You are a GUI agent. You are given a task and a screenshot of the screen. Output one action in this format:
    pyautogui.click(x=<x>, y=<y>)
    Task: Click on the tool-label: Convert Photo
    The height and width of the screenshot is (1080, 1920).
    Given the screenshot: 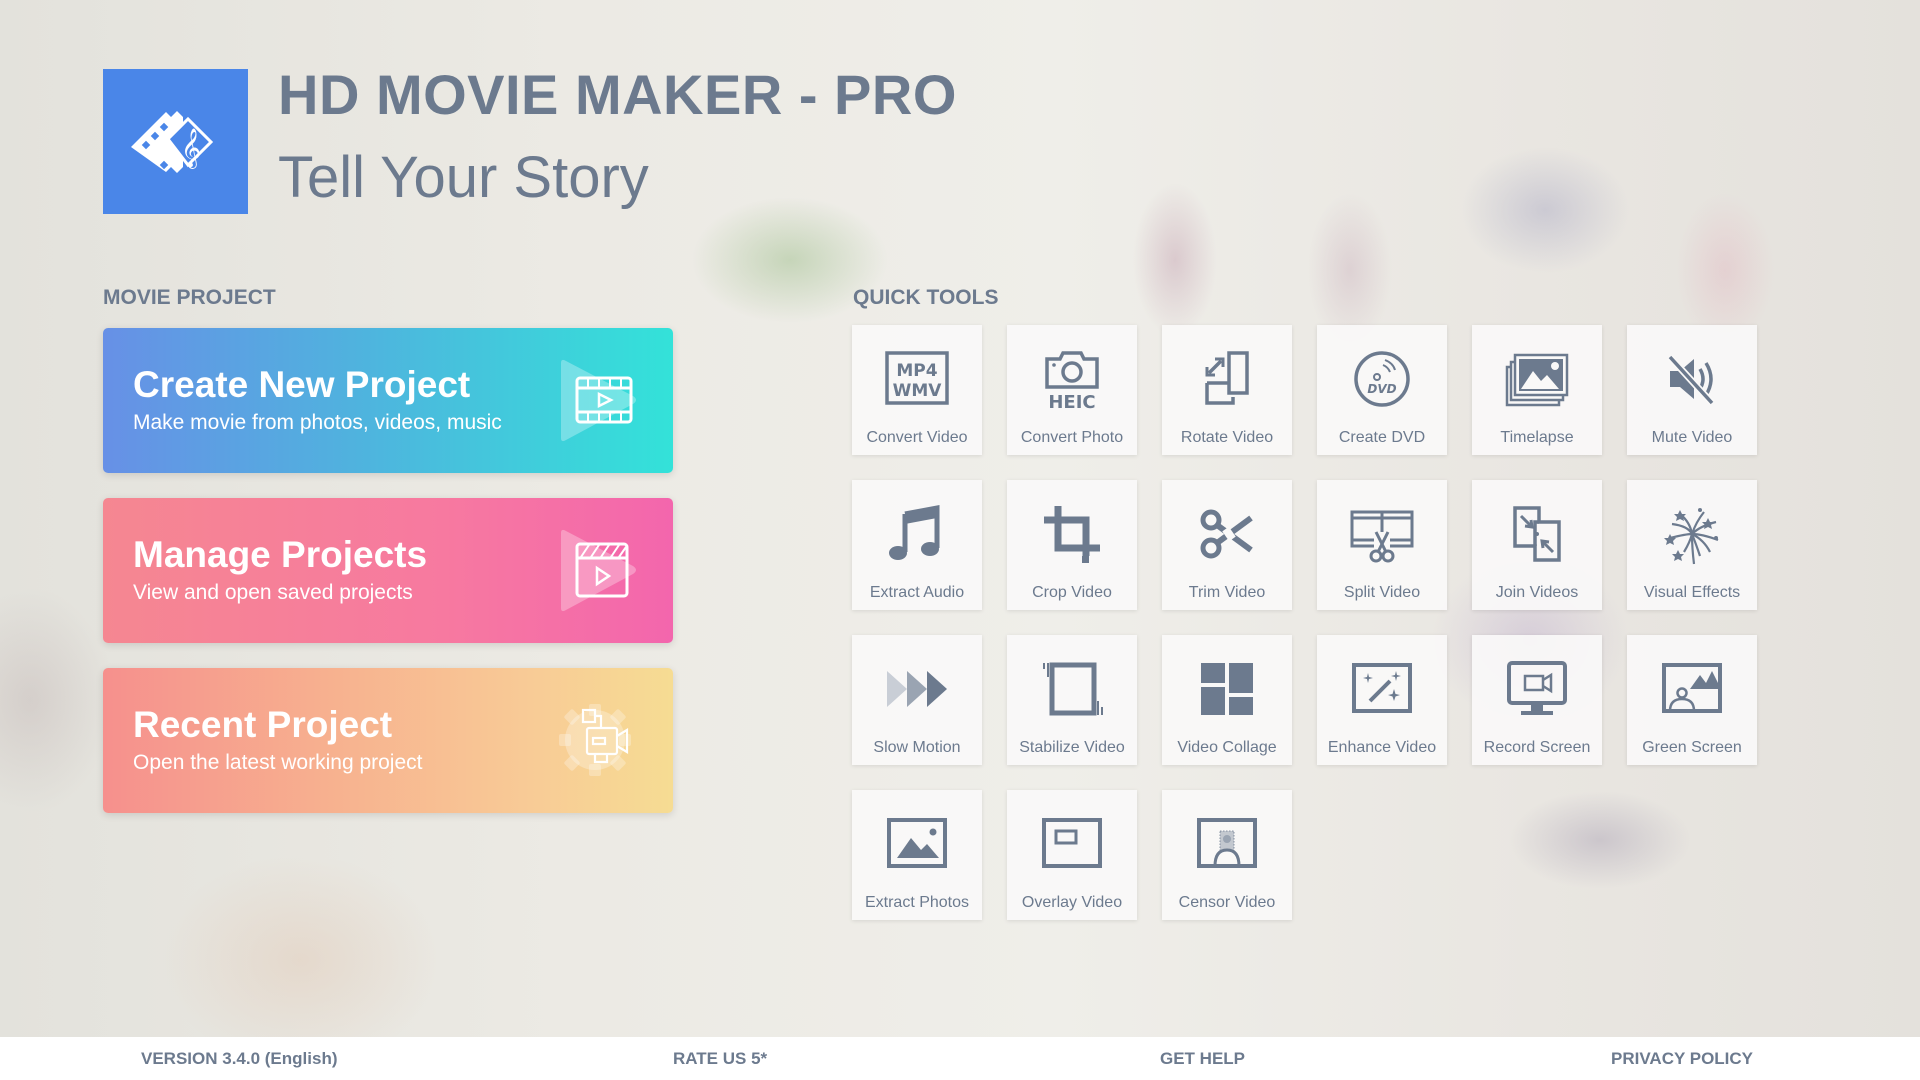 What is the action you would take?
    pyautogui.click(x=1072, y=437)
    